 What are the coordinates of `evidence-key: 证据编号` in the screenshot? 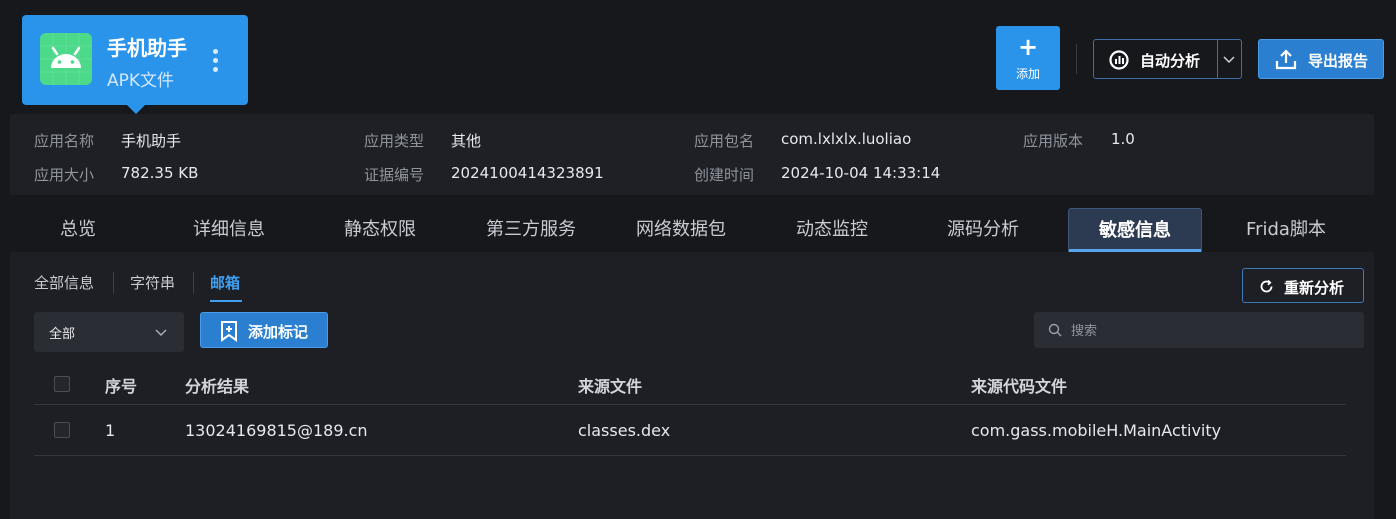 It's located at (394, 175).